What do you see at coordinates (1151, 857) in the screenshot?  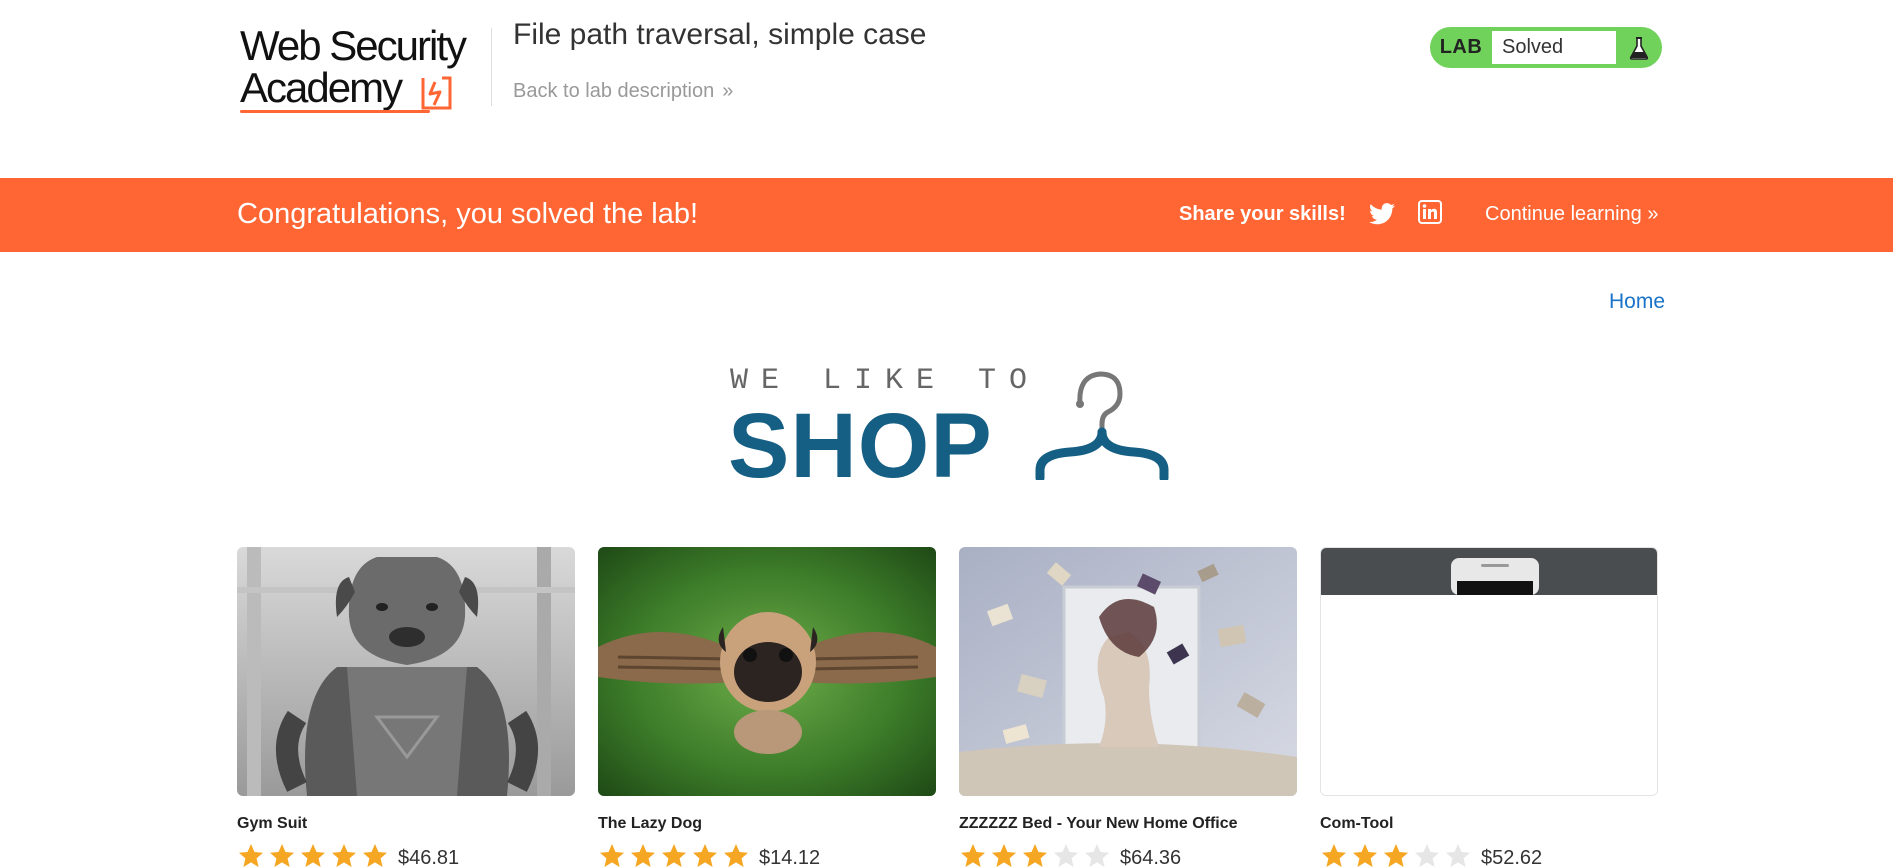 I see `product-price: $64.36` at bounding box center [1151, 857].